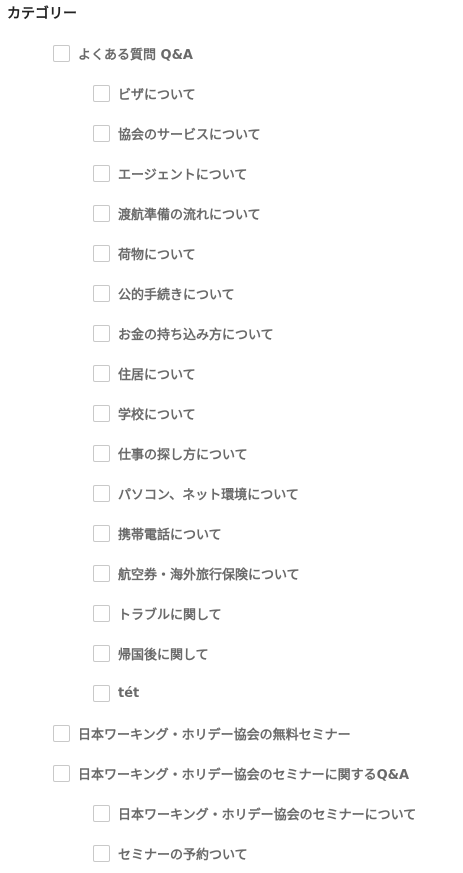  I want to click on category-item: よくある質問 Q&A, so click(231, 53).